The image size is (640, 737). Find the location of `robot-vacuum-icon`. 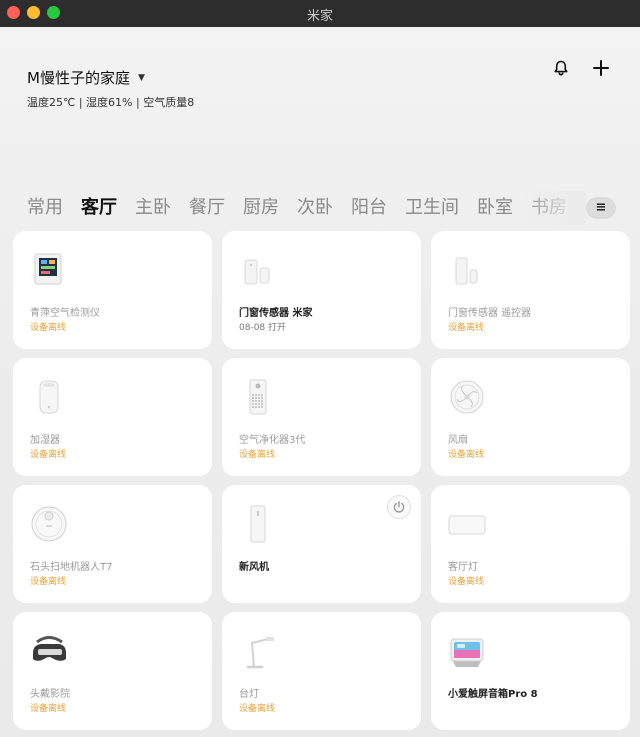

robot-vacuum-icon is located at coordinates (49, 524).